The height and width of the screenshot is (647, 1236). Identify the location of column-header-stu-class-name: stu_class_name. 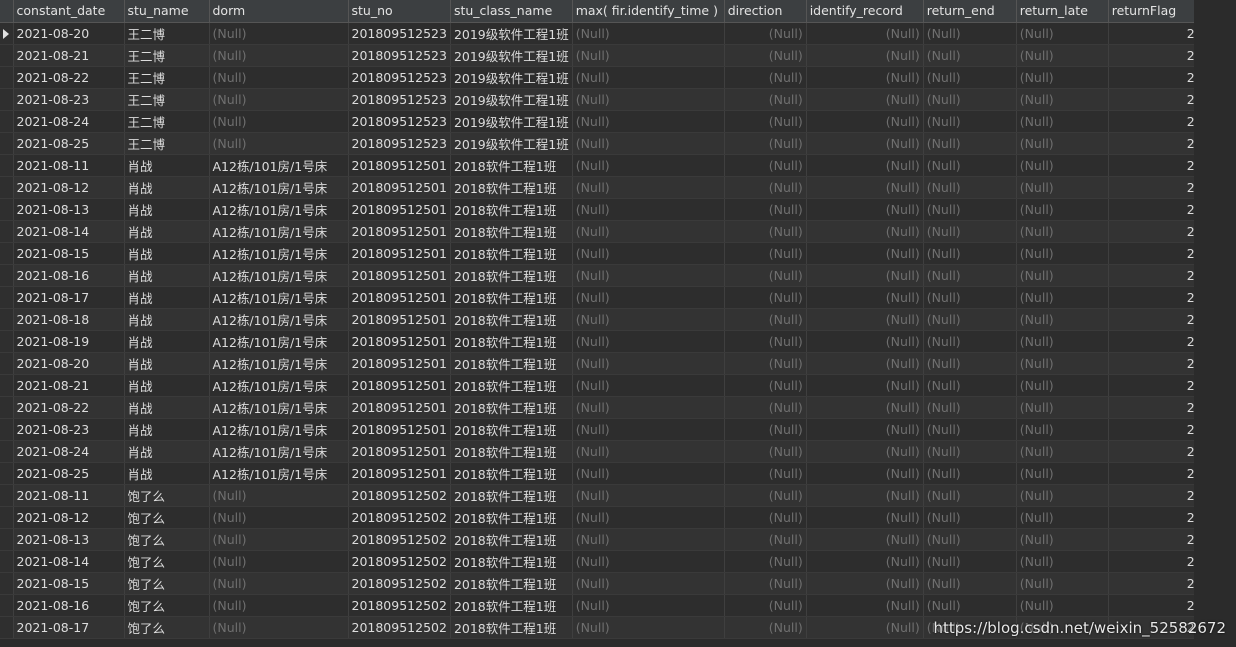
(511, 11).